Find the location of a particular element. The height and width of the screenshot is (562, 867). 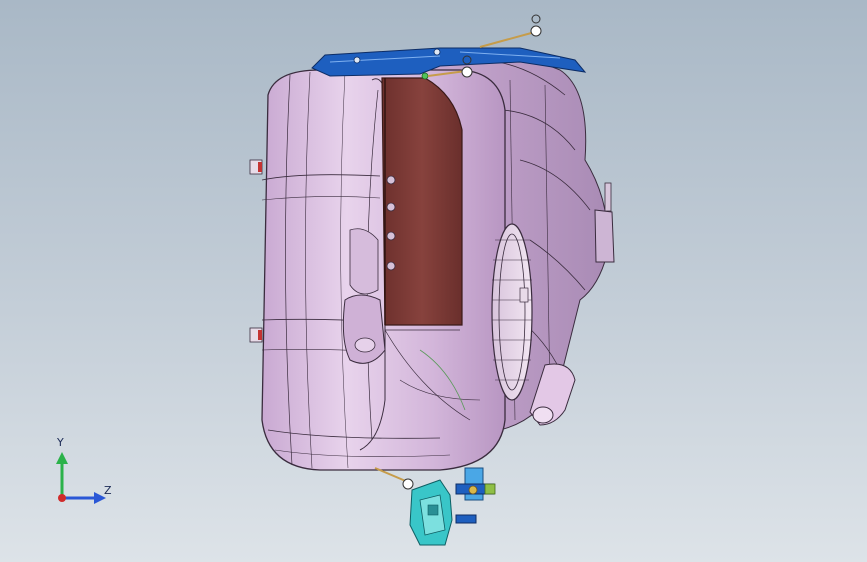

triad-axes is located at coordinates (81, 478).